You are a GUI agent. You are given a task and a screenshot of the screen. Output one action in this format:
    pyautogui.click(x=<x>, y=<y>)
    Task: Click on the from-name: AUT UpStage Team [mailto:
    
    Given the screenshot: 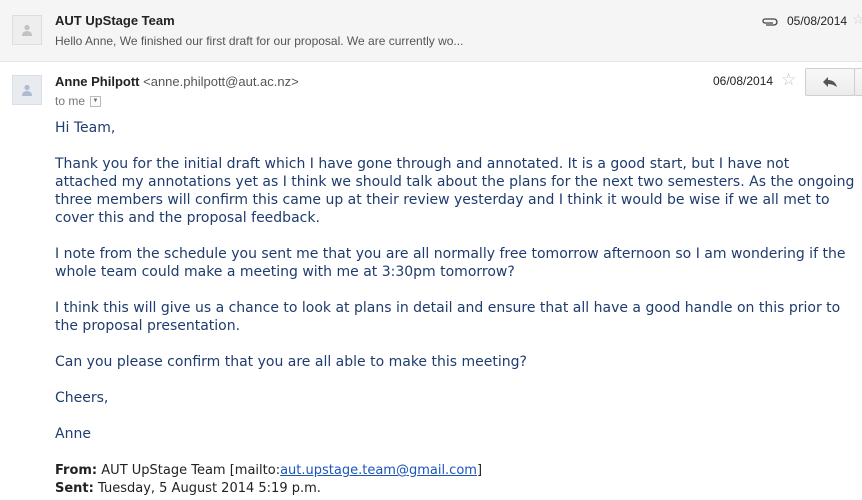 What is the action you would take?
    pyautogui.click(x=191, y=470)
    